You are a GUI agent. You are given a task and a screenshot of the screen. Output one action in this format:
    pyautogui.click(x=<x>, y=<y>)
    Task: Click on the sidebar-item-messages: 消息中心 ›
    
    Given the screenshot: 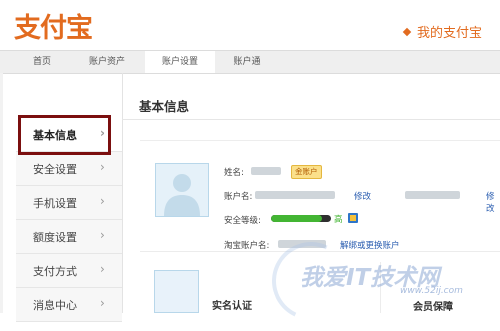 What is the action you would take?
    pyautogui.click(x=69, y=305)
    